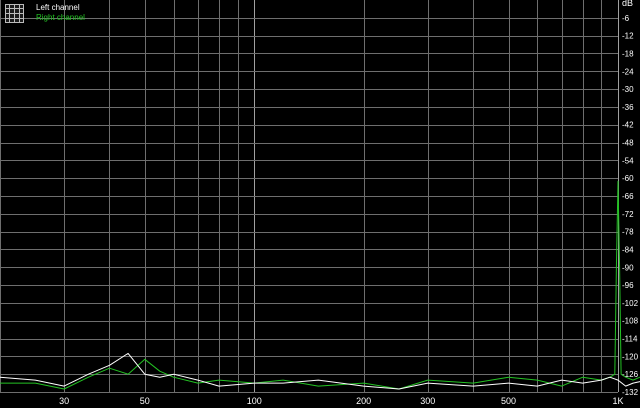 The height and width of the screenshot is (408, 640). What do you see at coordinates (628, 143) in the screenshot?
I see `y-tick-label: -48` at bounding box center [628, 143].